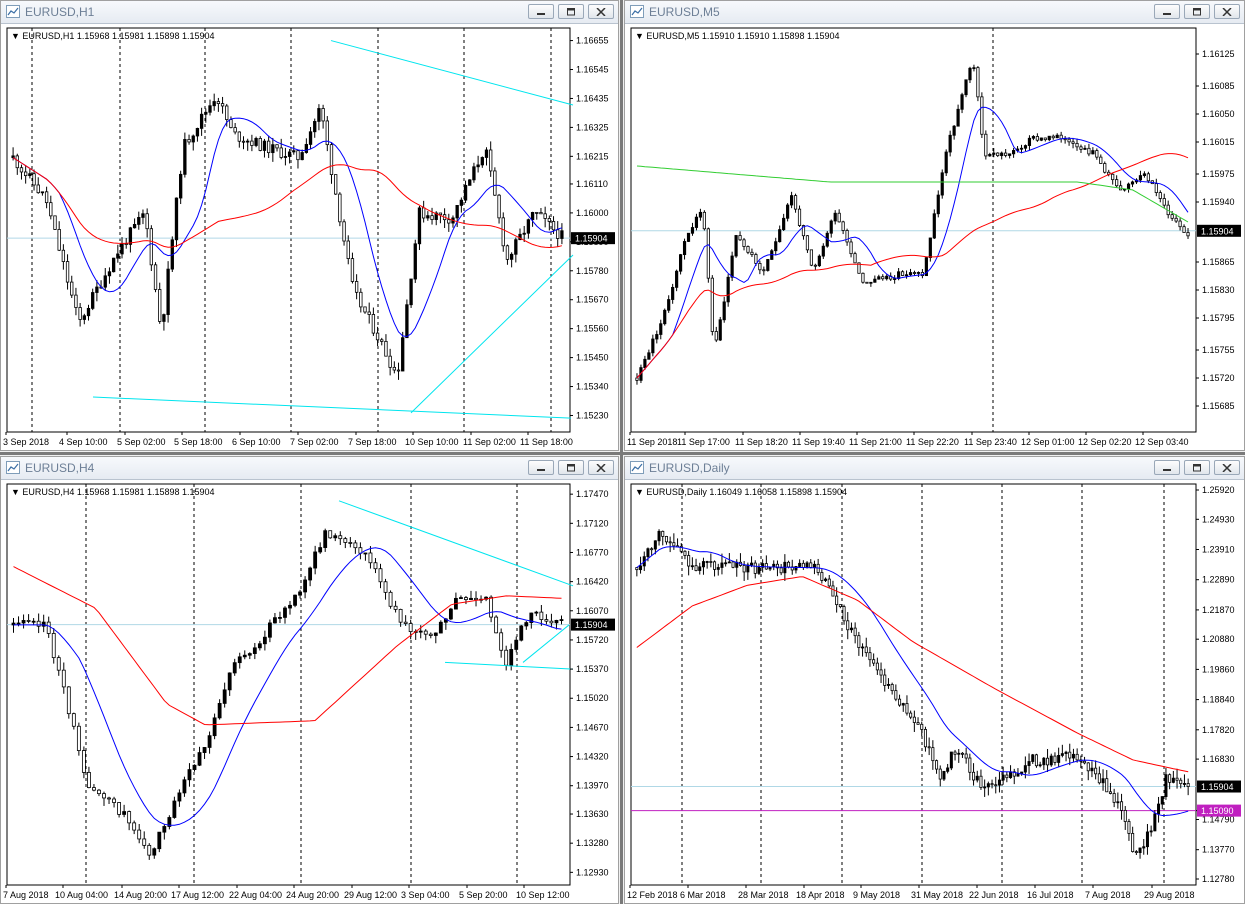 Image resolution: width=1245 pixels, height=904 pixels. I want to click on price-axis-label: 1.16015, so click(1218, 142).